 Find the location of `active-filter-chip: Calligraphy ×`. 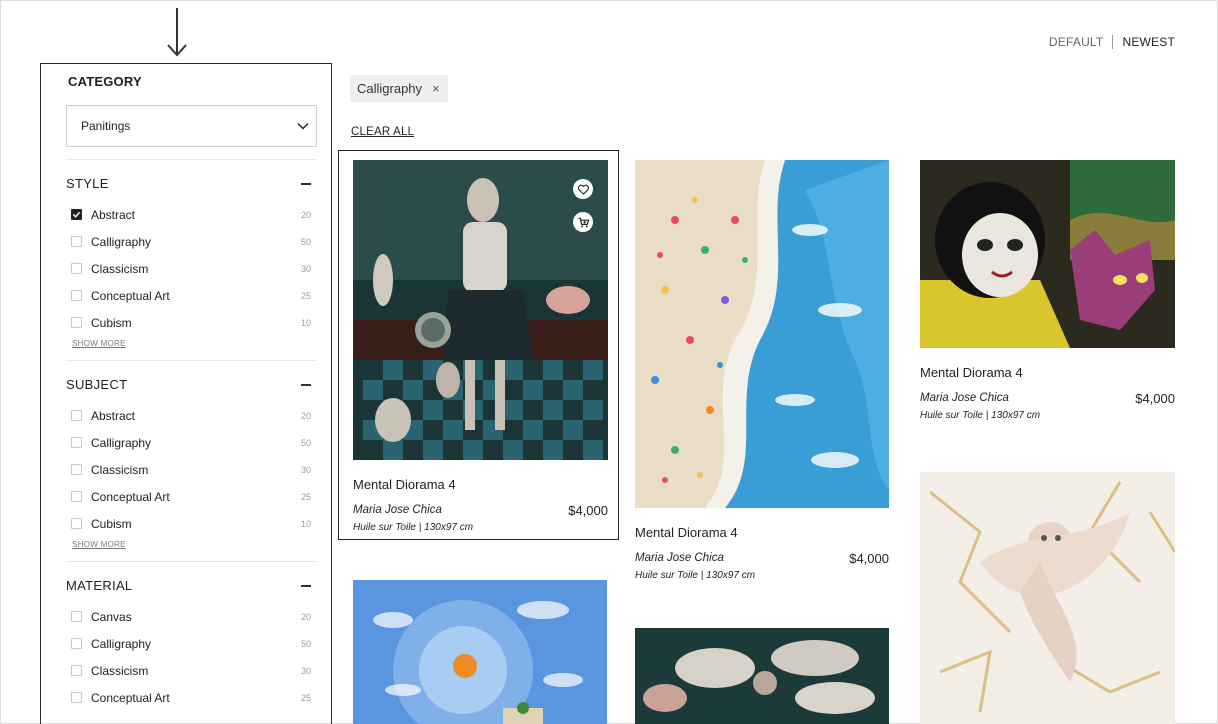

active-filter-chip: Calligraphy × is located at coordinates (399, 88).